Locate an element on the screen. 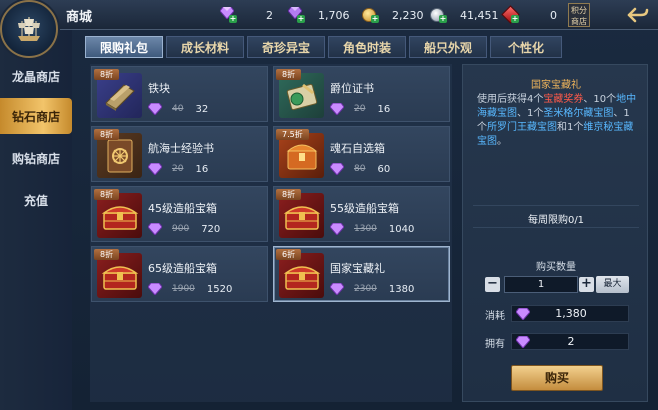 This screenshot has width=658, height=410. resource-purple-gem-plus: + 2 is located at coordinates (246, 15).